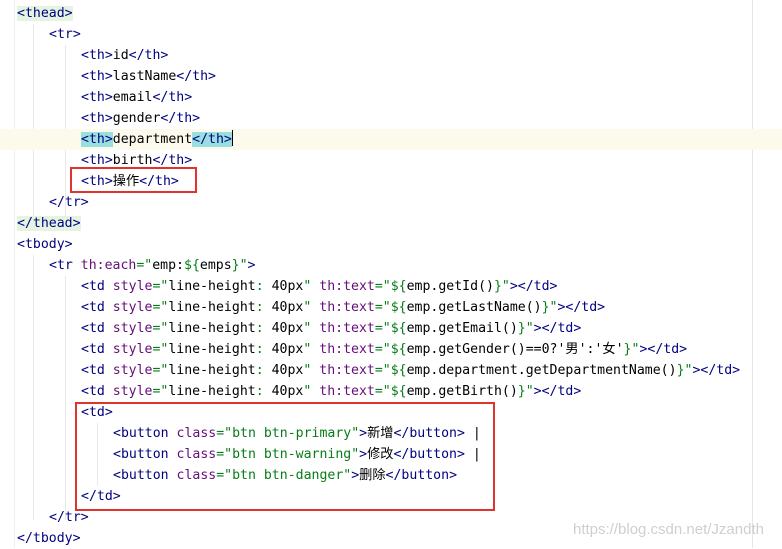 This screenshot has height=549, width=782. Describe the element at coordinates (391, 223) in the screenshot. I see `code-line: </thead>` at that location.